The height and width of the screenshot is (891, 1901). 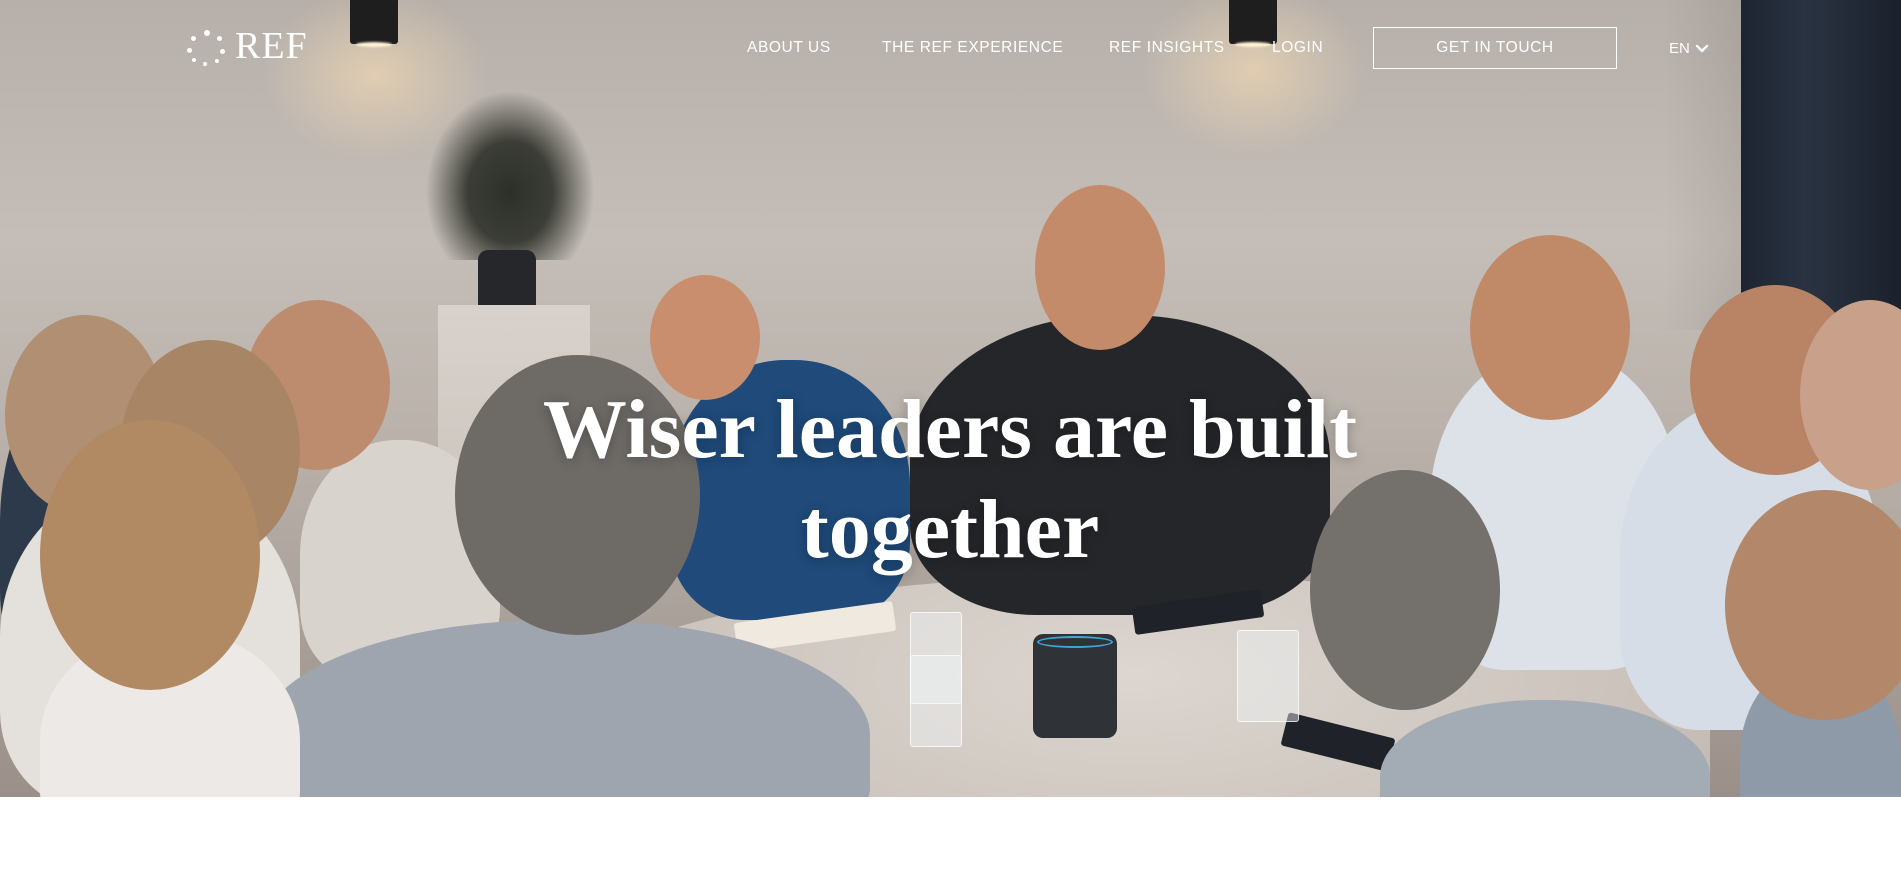 What do you see at coordinates (1821, 160) in the screenshot?
I see `curtain` at bounding box center [1821, 160].